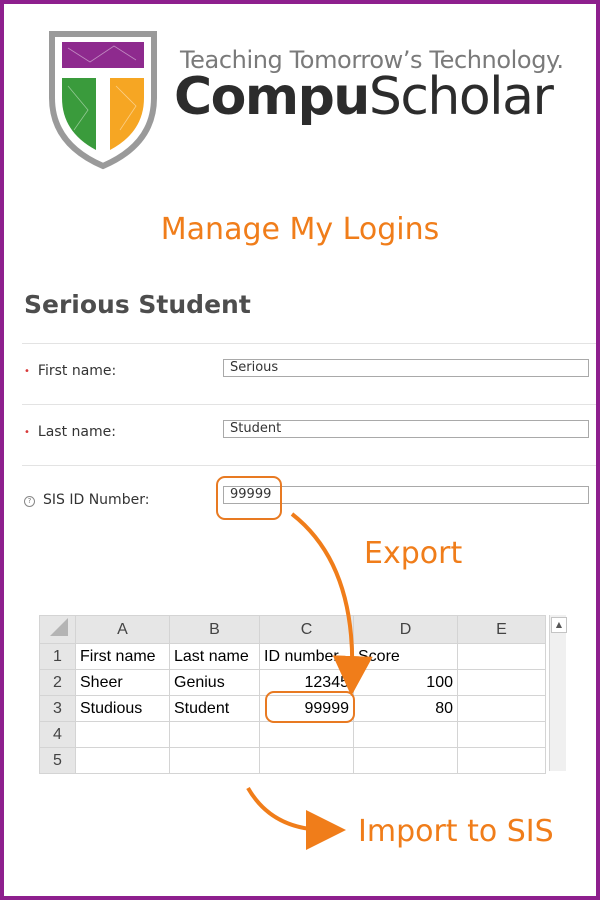 Image resolution: width=600 pixels, height=900 pixels. Describe the element at coordinates (137, 304) in the screenshot. I see `student-name: Serious Student` at that location.